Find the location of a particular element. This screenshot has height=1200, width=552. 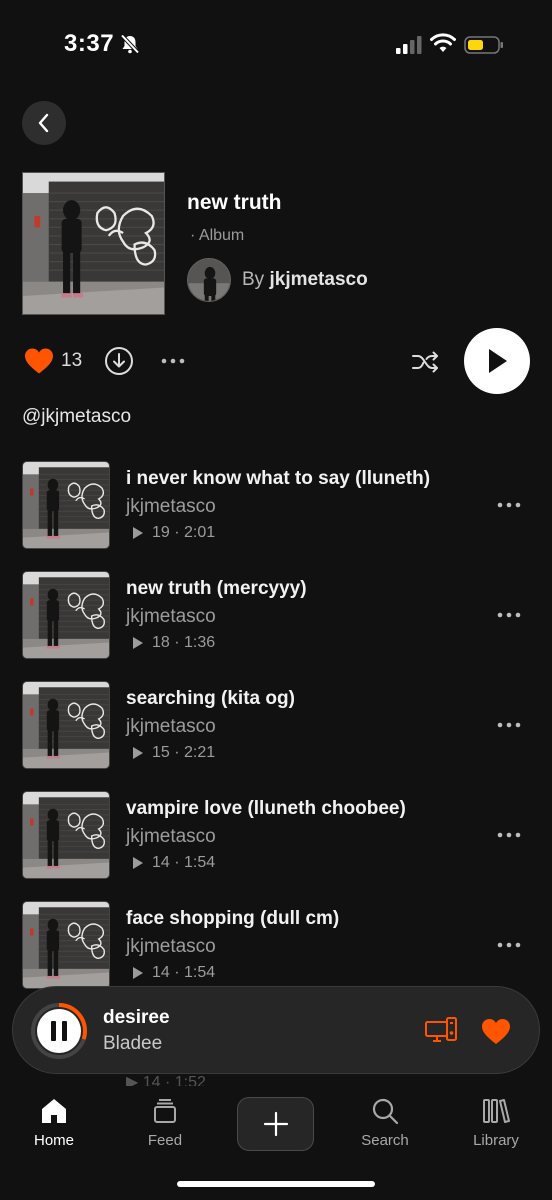

more-options-button is located at coordinates (173, 361).